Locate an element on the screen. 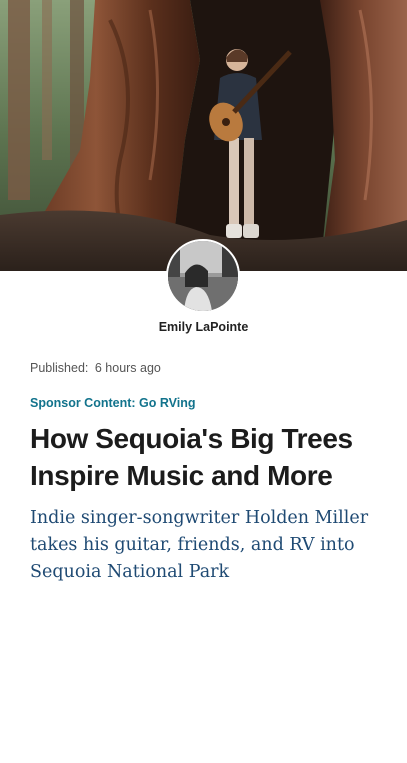 The height and width of the screenshot is (763, 407). published-meta: Published: 6 hours ago is located at coordinates (95, 368).